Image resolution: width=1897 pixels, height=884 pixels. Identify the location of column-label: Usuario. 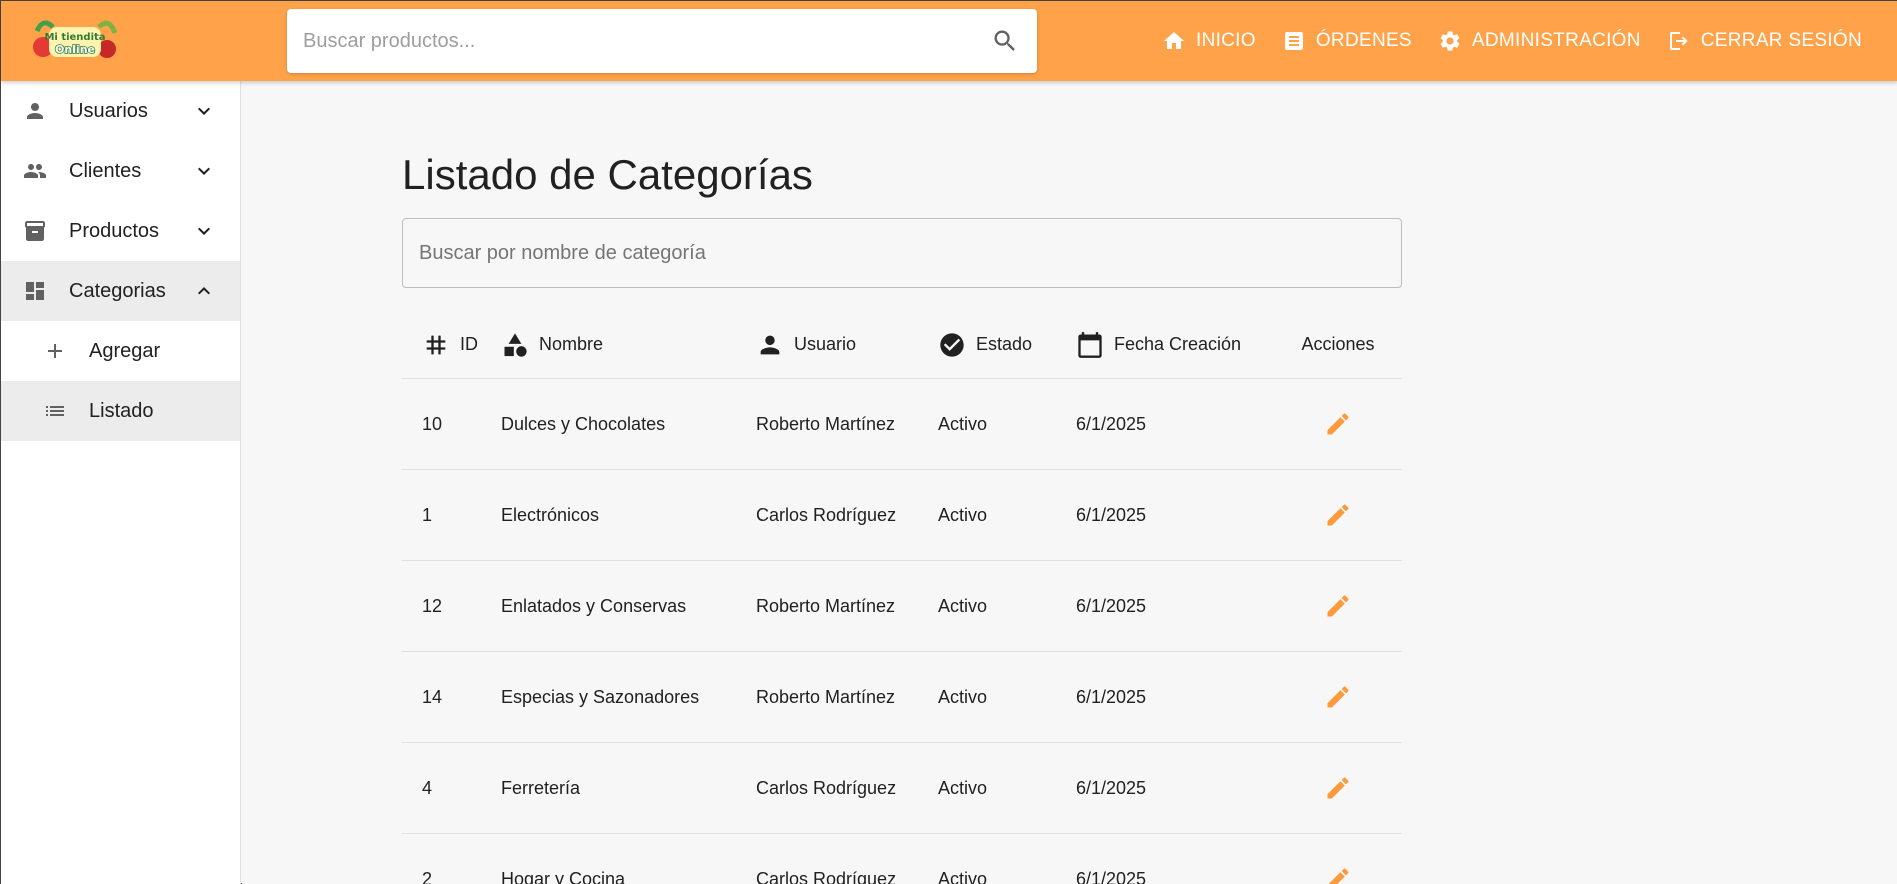
(825, 344).